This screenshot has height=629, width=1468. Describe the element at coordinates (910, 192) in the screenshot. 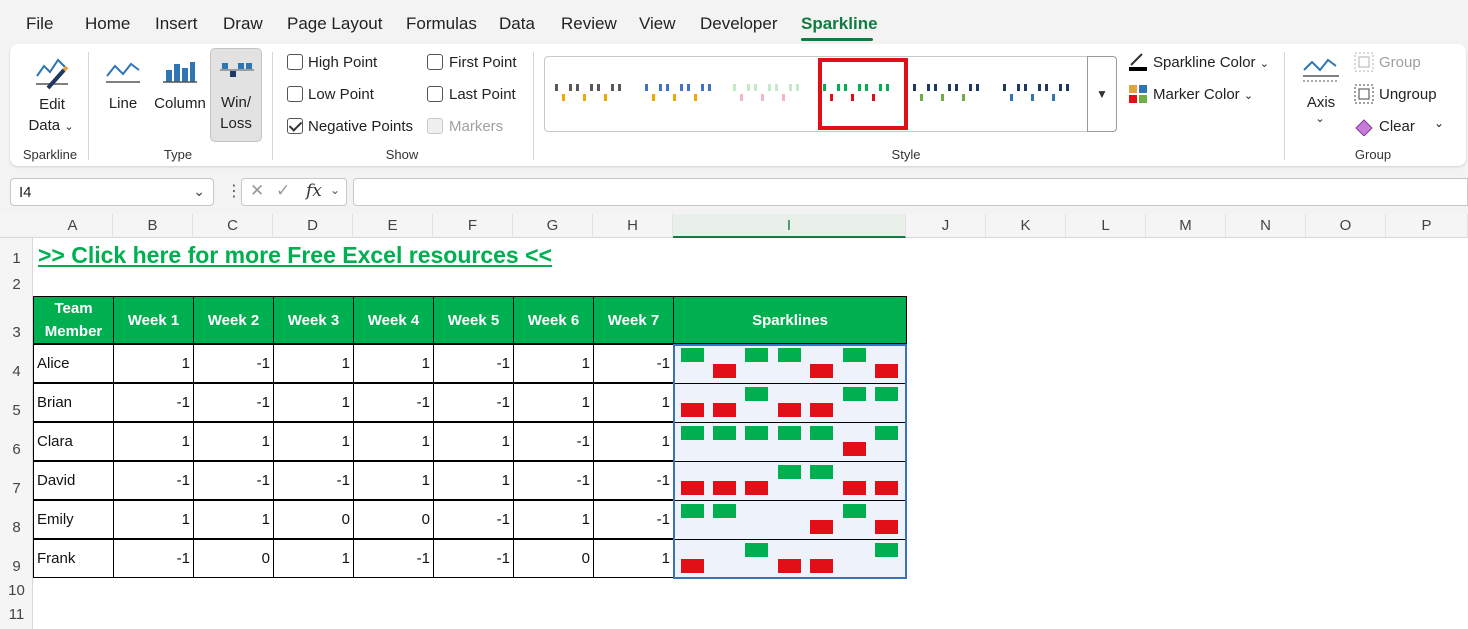

I see `formula-input` at that location.